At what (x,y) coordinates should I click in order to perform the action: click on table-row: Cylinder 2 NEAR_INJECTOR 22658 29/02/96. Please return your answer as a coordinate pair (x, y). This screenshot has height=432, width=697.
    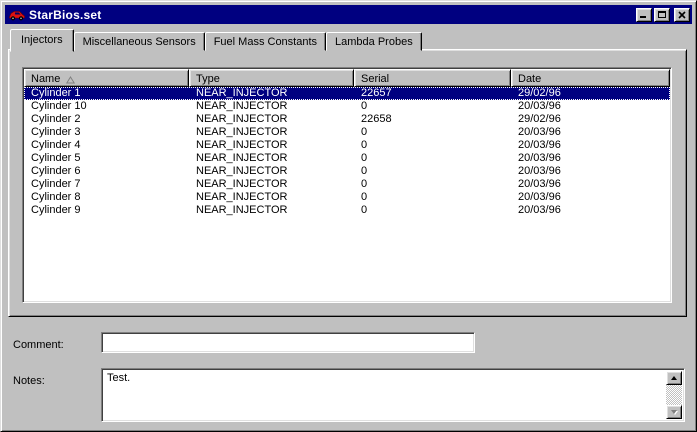
    Looking at the image, I should click on (347, 119).